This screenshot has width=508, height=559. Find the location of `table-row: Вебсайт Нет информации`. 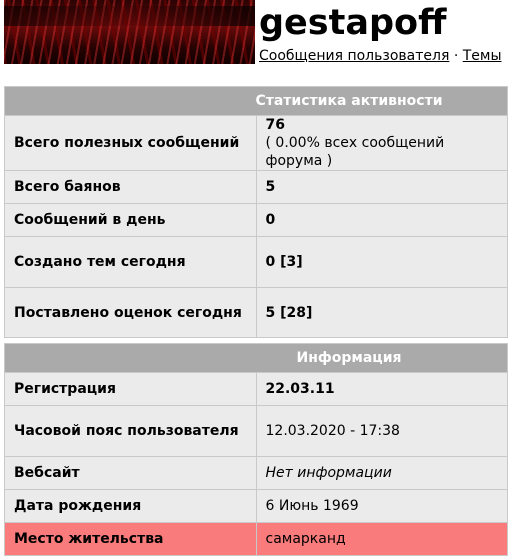

table-row: Вебсайт Нет информации is located at coordinates (256, 473).